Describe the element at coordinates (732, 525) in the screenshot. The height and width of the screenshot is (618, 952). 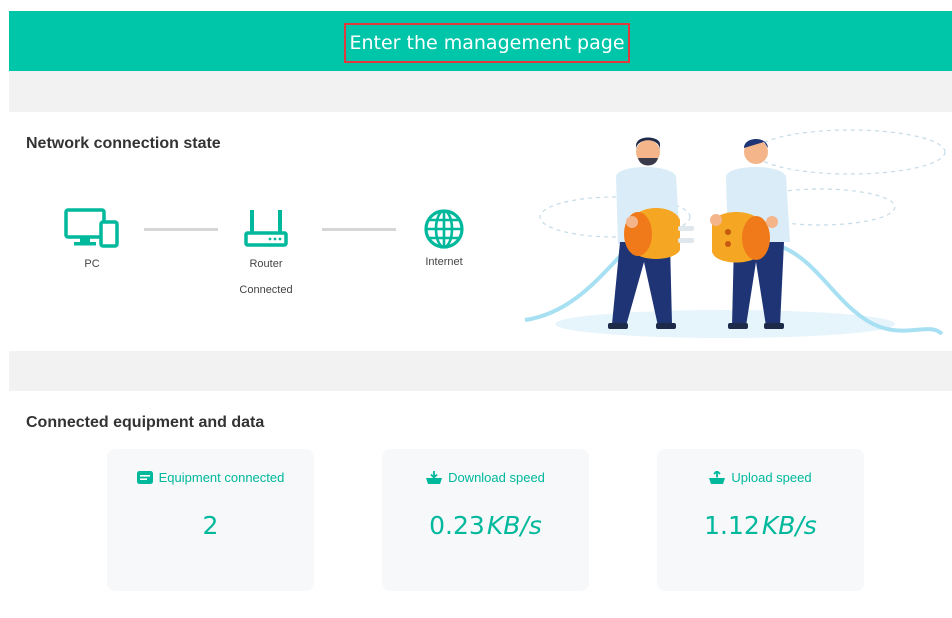
I see `upload-speed-number: 1.12` at that location.